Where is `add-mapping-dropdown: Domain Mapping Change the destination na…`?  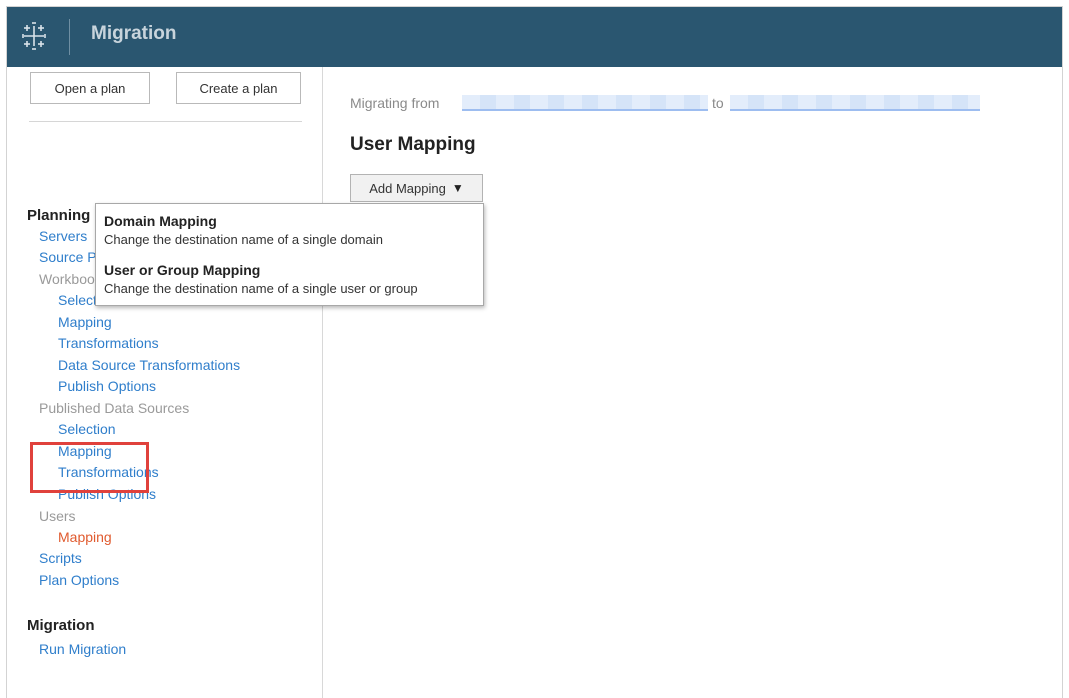
add-mapping-dropdown: Domain Mapping Change the destination na… is located at coordinates (289, 254).